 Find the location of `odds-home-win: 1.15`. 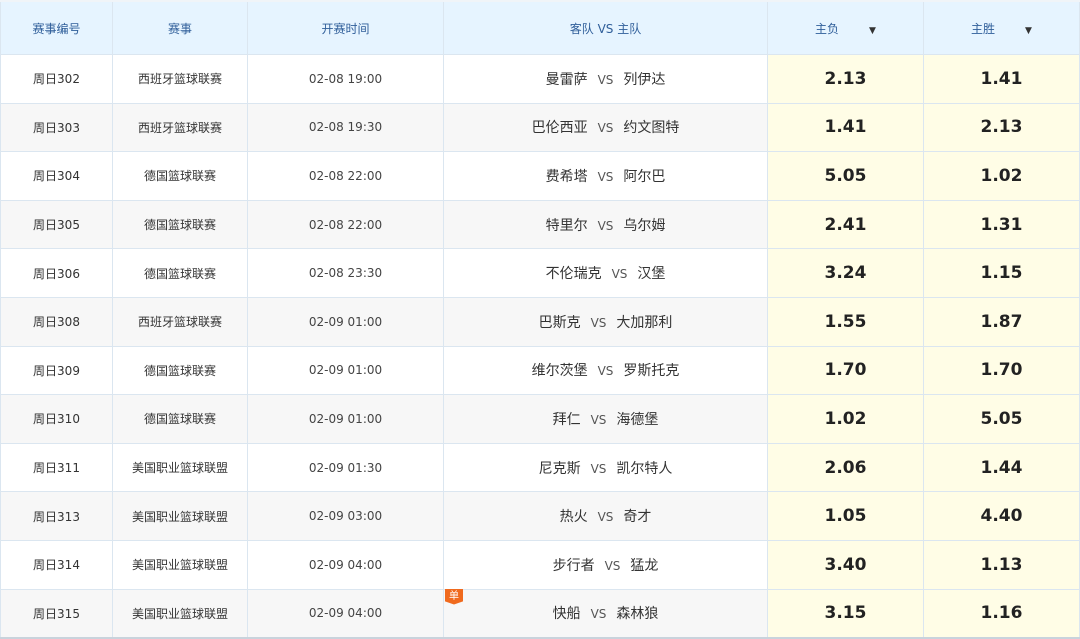

odds-home-win: 1.15 is located at coordinates (1001, 273).